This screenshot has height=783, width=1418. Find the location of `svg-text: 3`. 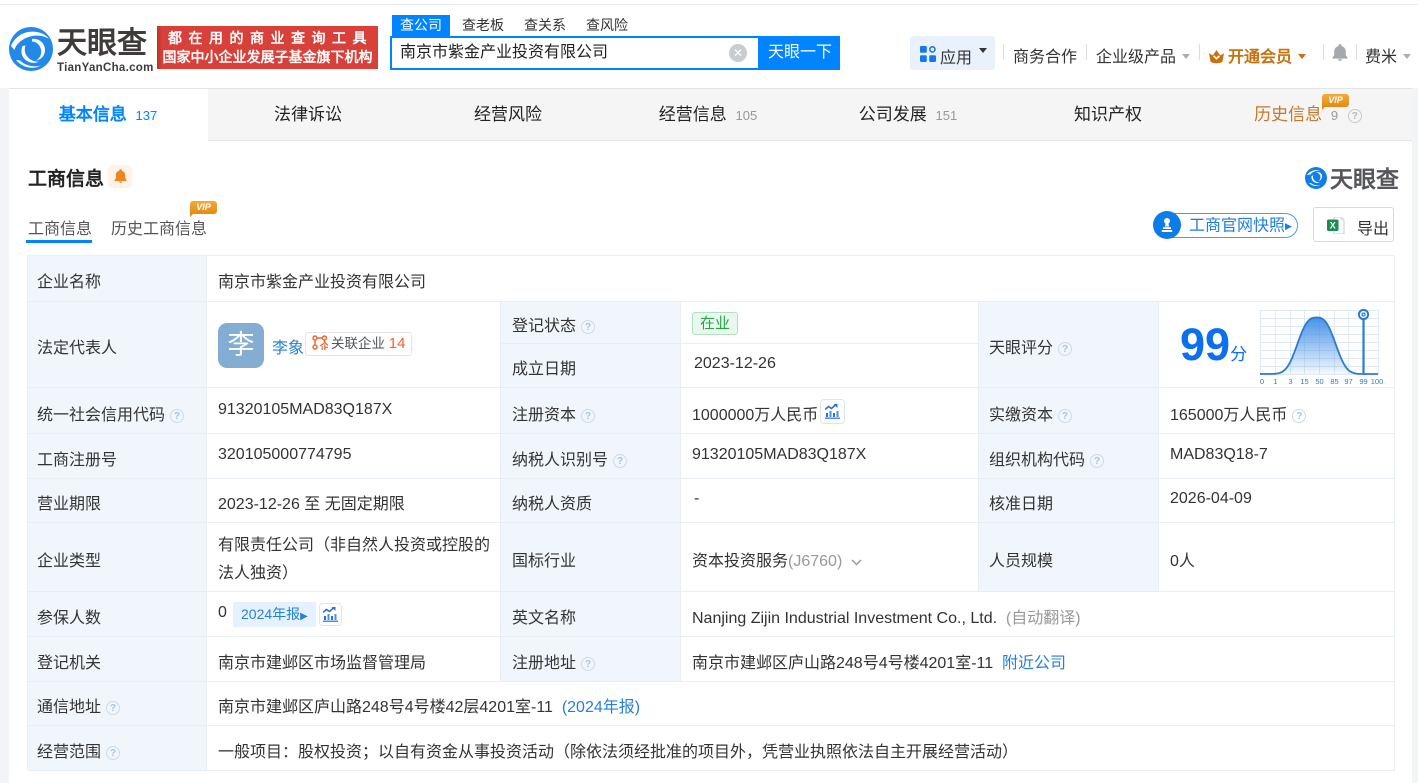

svg-text: 3 is located at coordinates (1290, 381).